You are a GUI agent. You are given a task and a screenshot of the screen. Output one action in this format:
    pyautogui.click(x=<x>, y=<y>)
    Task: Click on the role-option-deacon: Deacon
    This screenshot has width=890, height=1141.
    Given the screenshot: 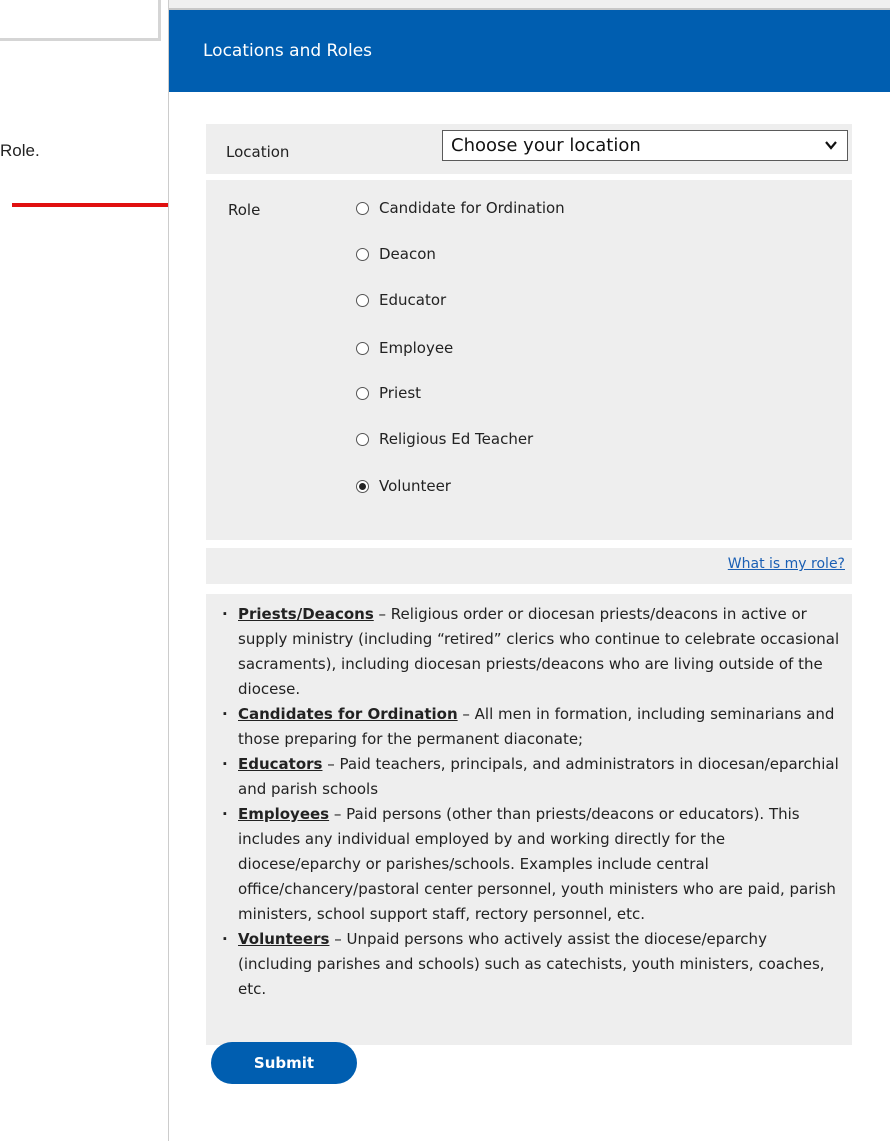 What is the action you would take?
    pyautogui.click(x=396, y=254)
    